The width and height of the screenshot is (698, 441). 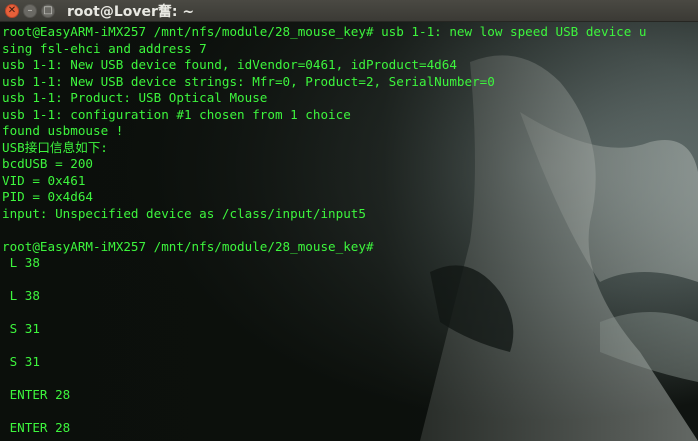 I want to click on terminal-line: bcdUSB = 200, so click(x=47, y=163).